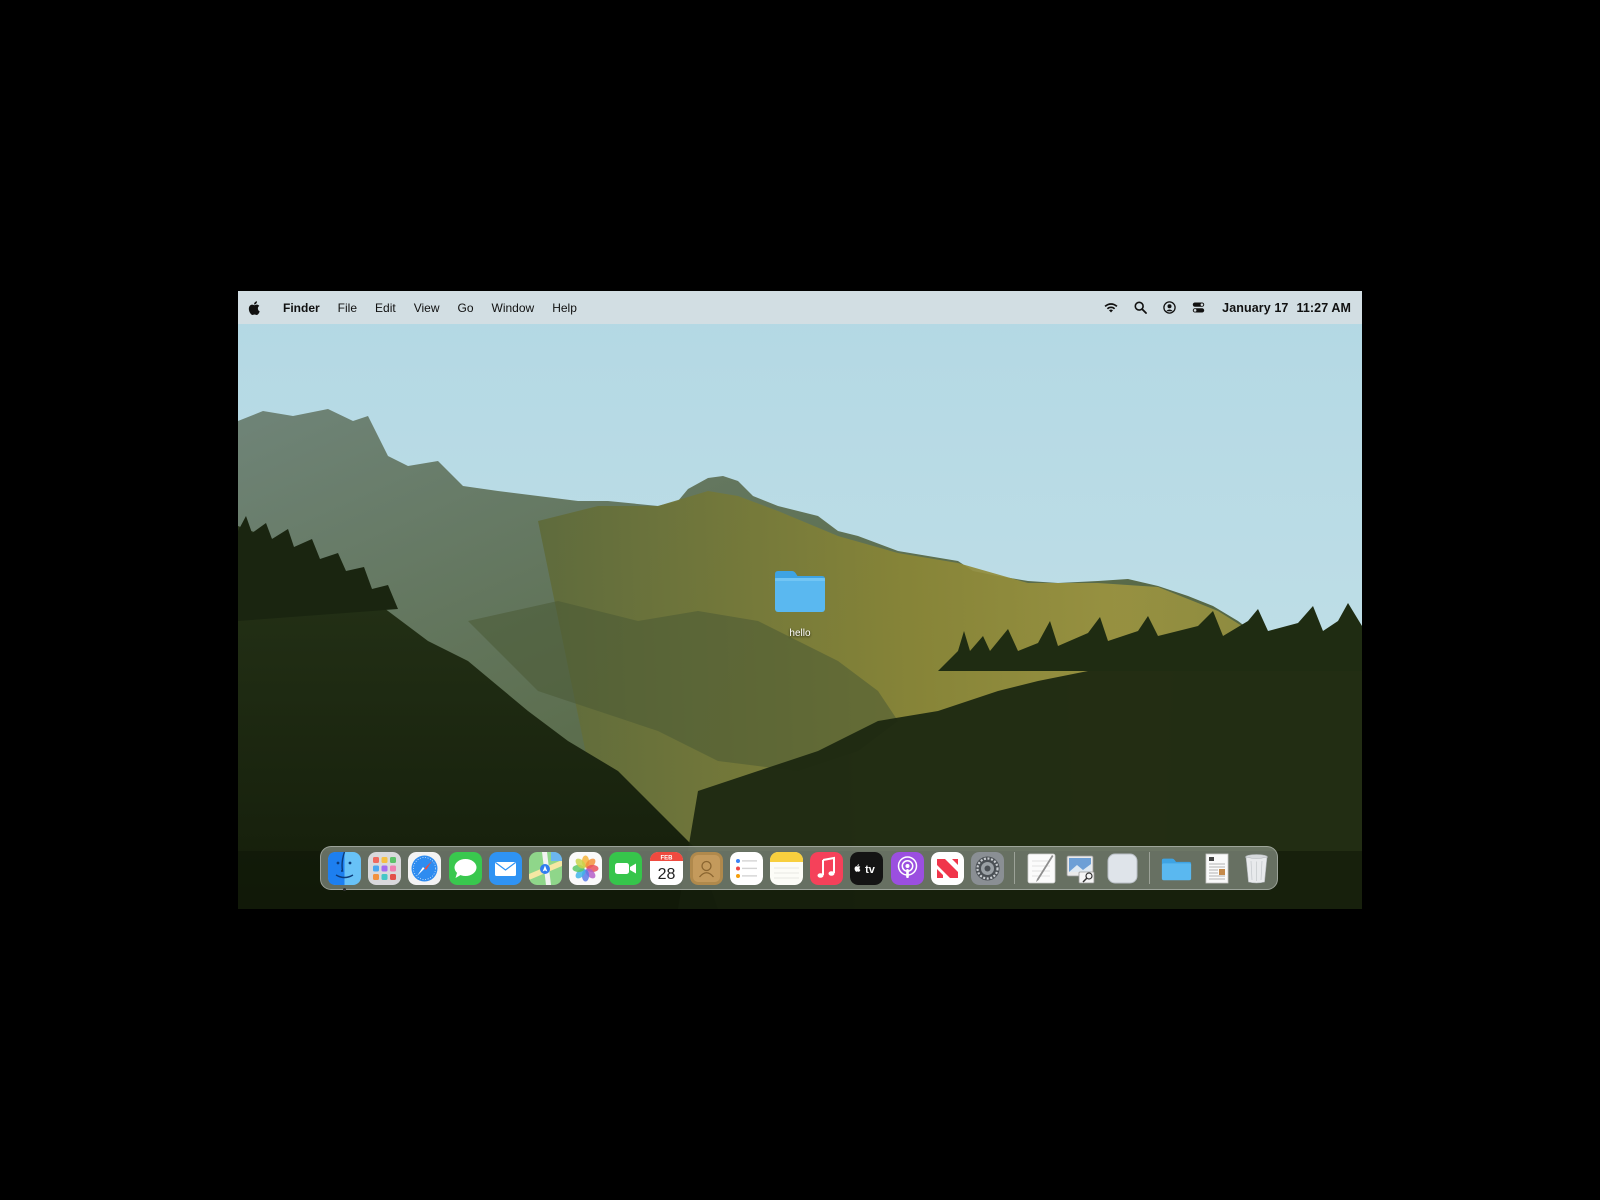  What do you see at coordinates (301, 308) in the screenshot?
I see `menu-app-finder: Finder` at bounding box center [301, 308].